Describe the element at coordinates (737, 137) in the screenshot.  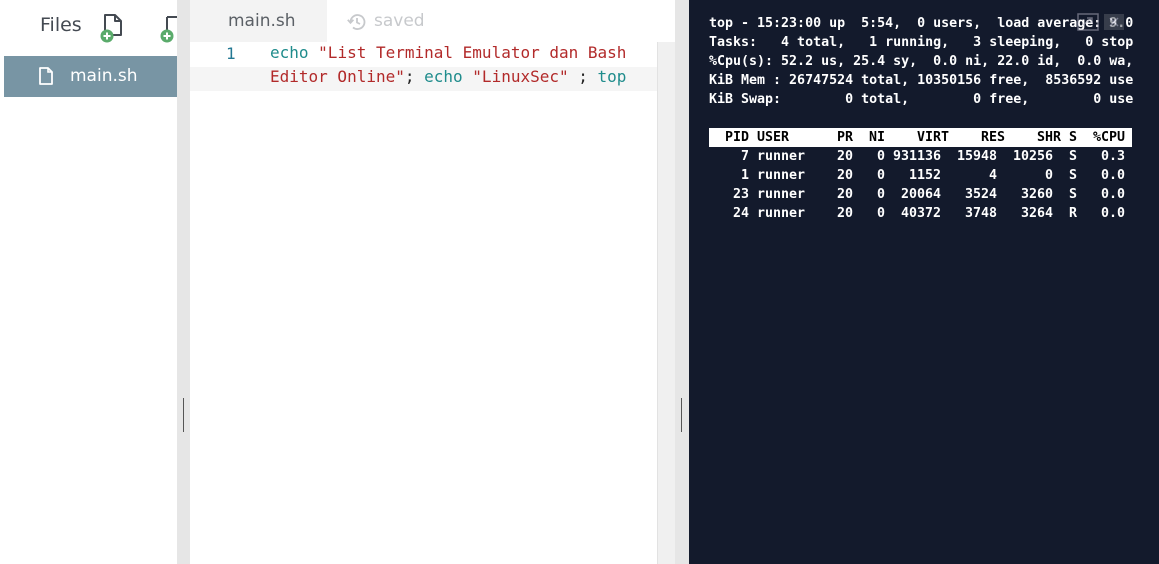
I see `col-pid: PID` at that location.